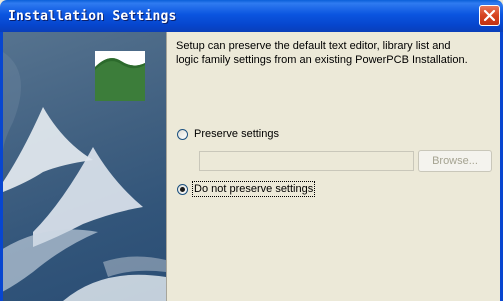  I want to click on window-title: Installation Settings, so click(92, 16).